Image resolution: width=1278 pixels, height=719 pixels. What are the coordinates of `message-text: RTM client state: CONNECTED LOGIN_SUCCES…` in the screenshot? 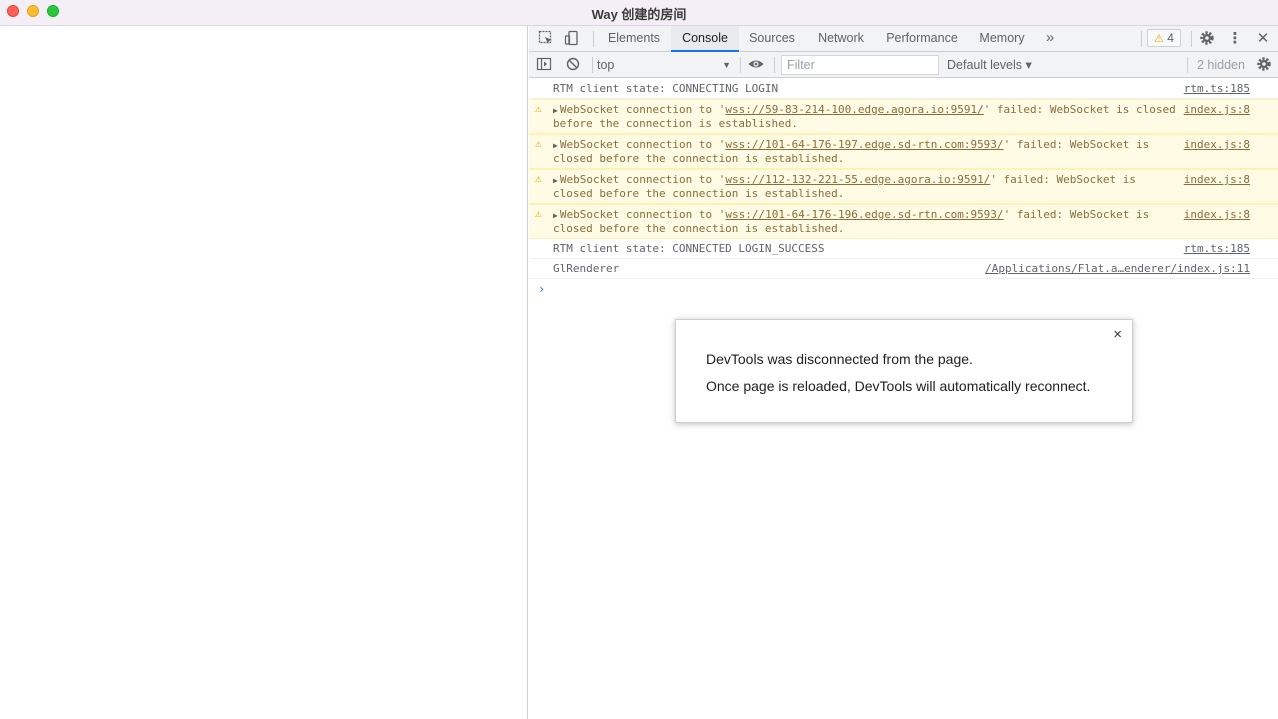 It's located at (689, 248).